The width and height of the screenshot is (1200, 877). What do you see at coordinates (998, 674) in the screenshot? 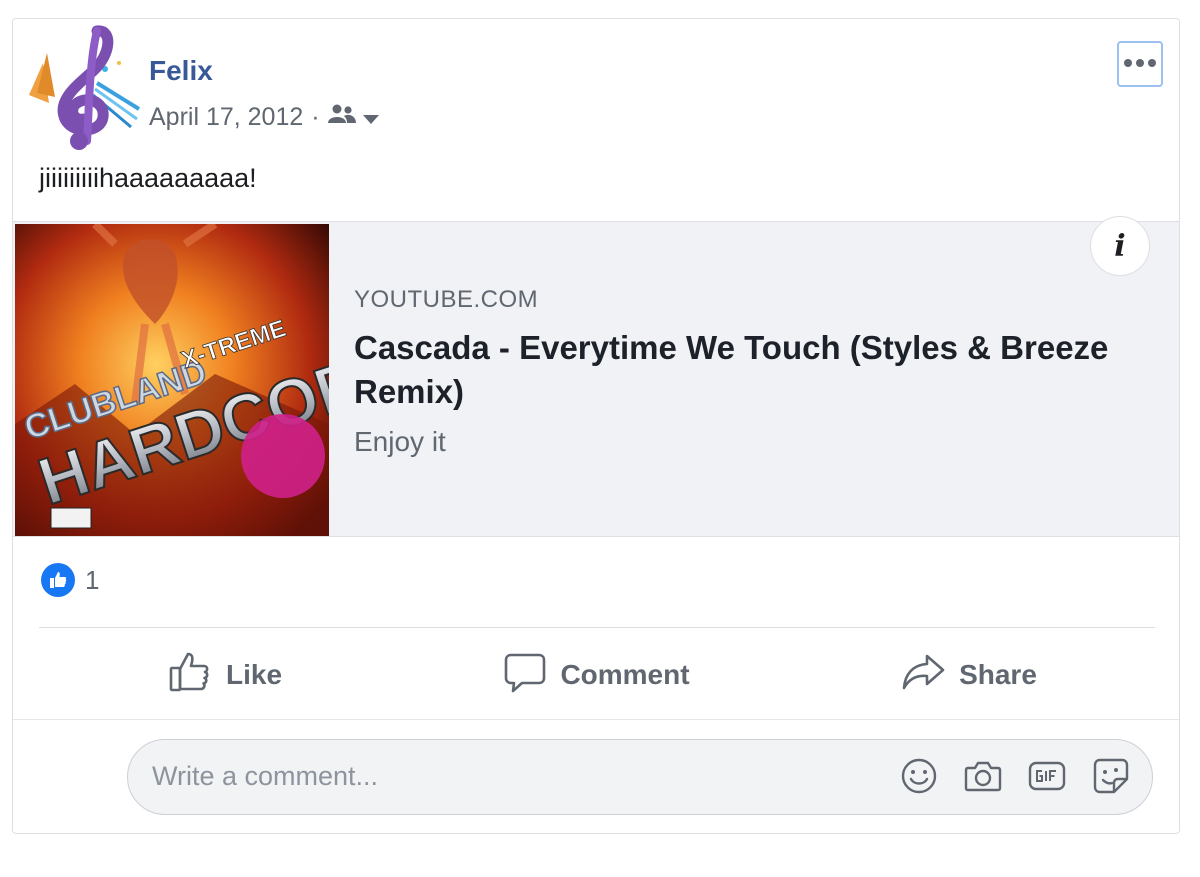
I see `share-label: Share` at bounding box center [998, 674].